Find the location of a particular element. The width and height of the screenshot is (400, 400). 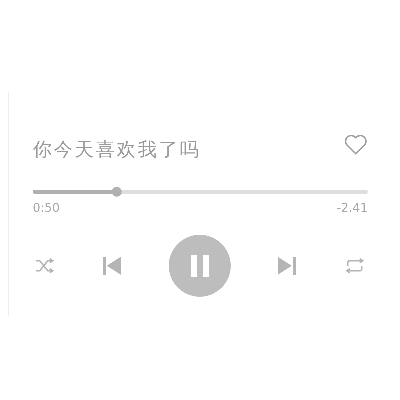

remaining-time: -2.41 is located at coordinates (352, 208).